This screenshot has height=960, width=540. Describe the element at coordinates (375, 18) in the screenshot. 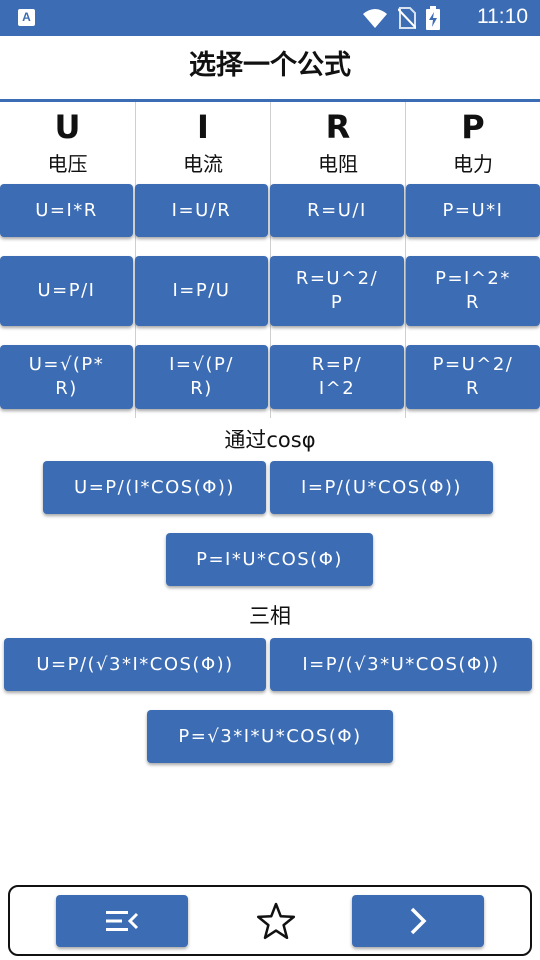

I see `wifi-icon` at that location.